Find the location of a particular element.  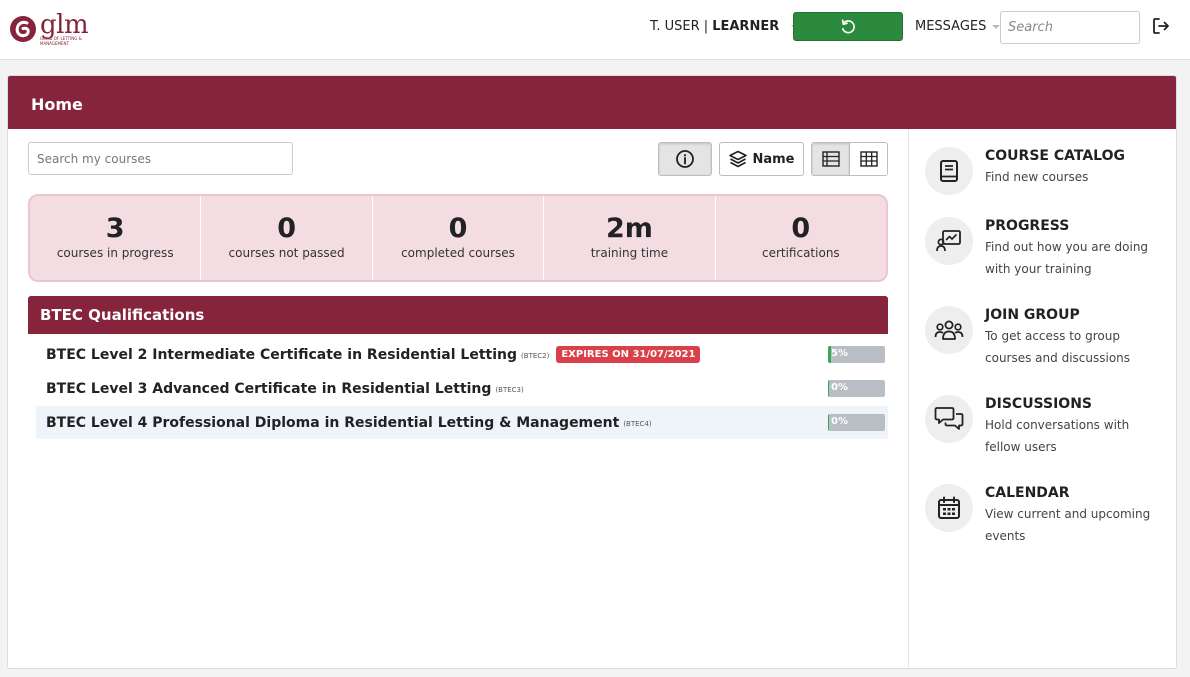

global-search-input is located at coordinates (1070, 27).